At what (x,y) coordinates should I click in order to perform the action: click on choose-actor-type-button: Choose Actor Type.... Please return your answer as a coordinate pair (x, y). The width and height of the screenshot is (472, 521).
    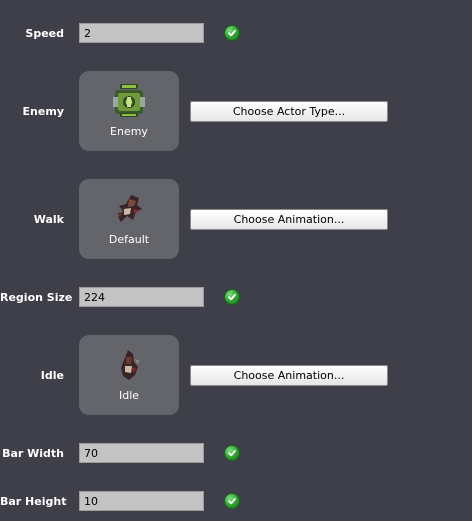
    Looking at the image, I should click on (289, 111).